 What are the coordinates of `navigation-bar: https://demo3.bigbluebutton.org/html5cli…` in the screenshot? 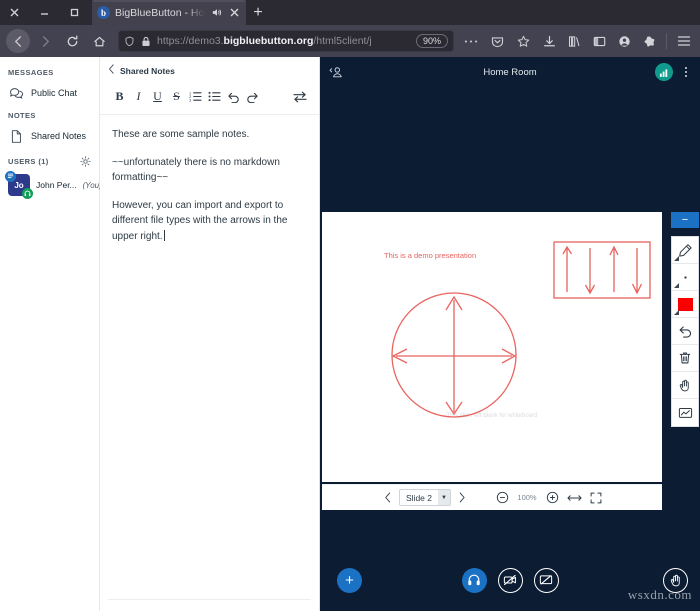 It's located at (350, 41).